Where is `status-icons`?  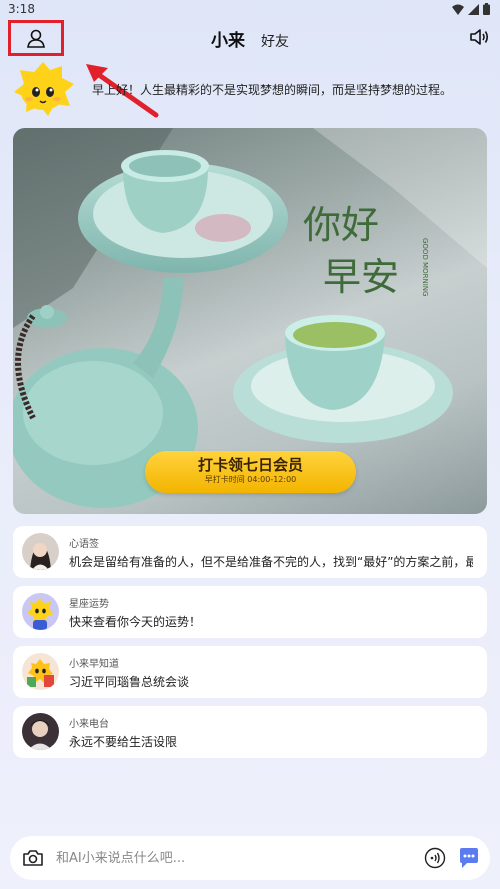 status-icons is located at coordinates (471, 9).